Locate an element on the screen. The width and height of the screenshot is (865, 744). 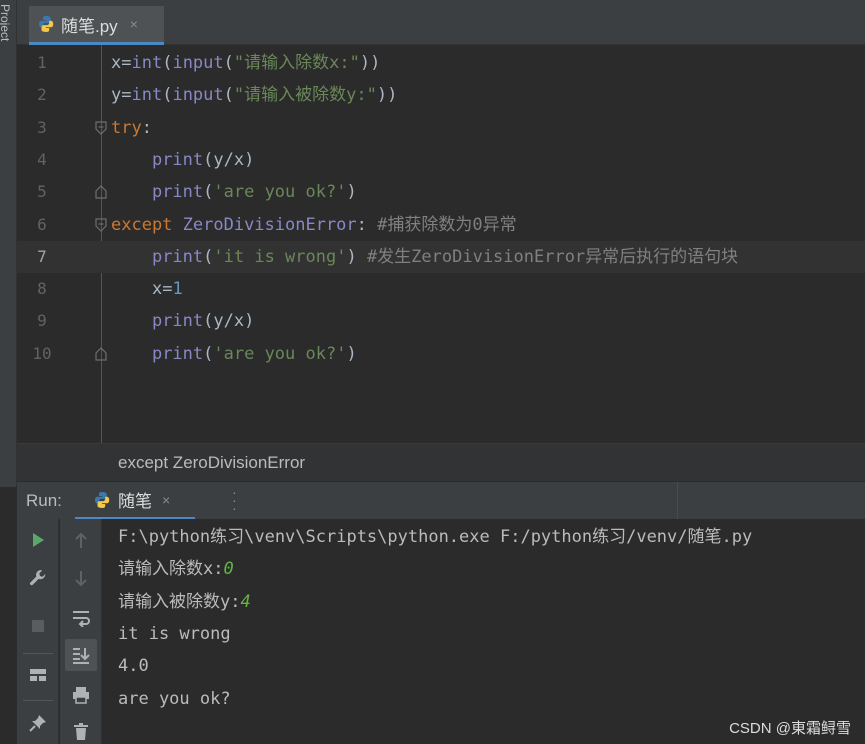
run-tab: 随笔 × is located at coordinates (135, 501).